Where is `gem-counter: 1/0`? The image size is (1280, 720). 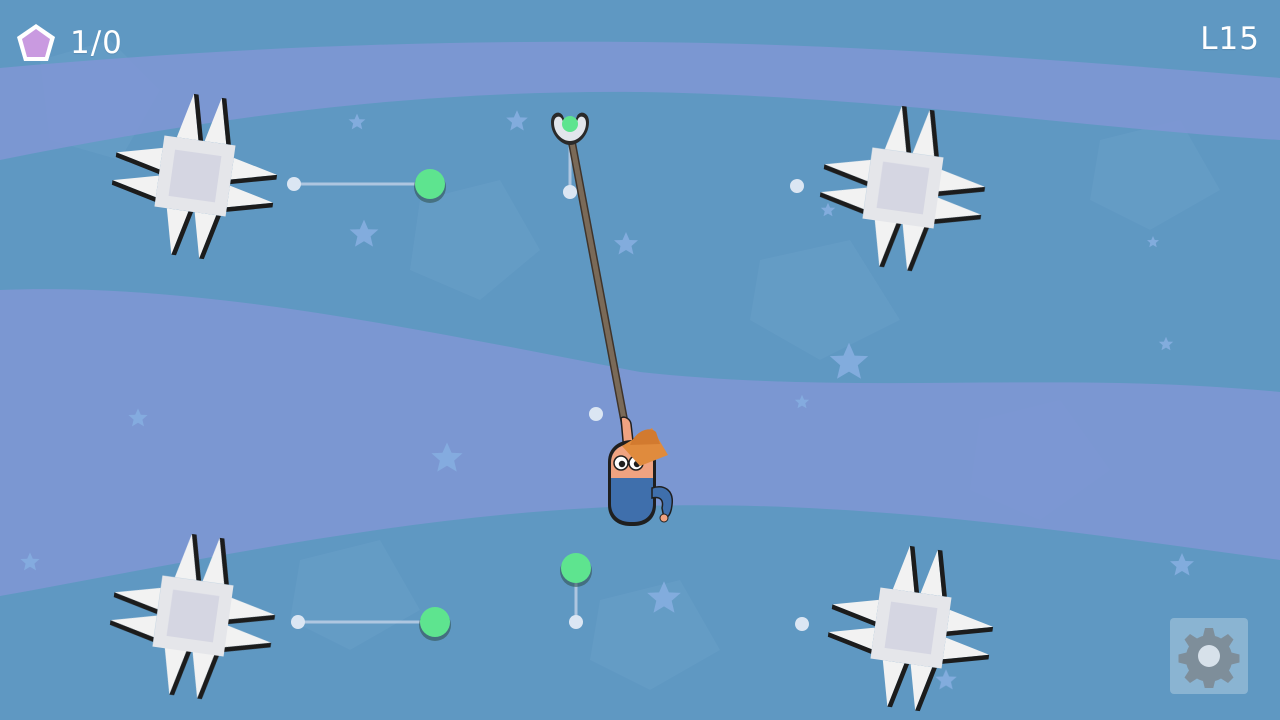
gem-counter: 1/0 is located at coordinates (68, 43).